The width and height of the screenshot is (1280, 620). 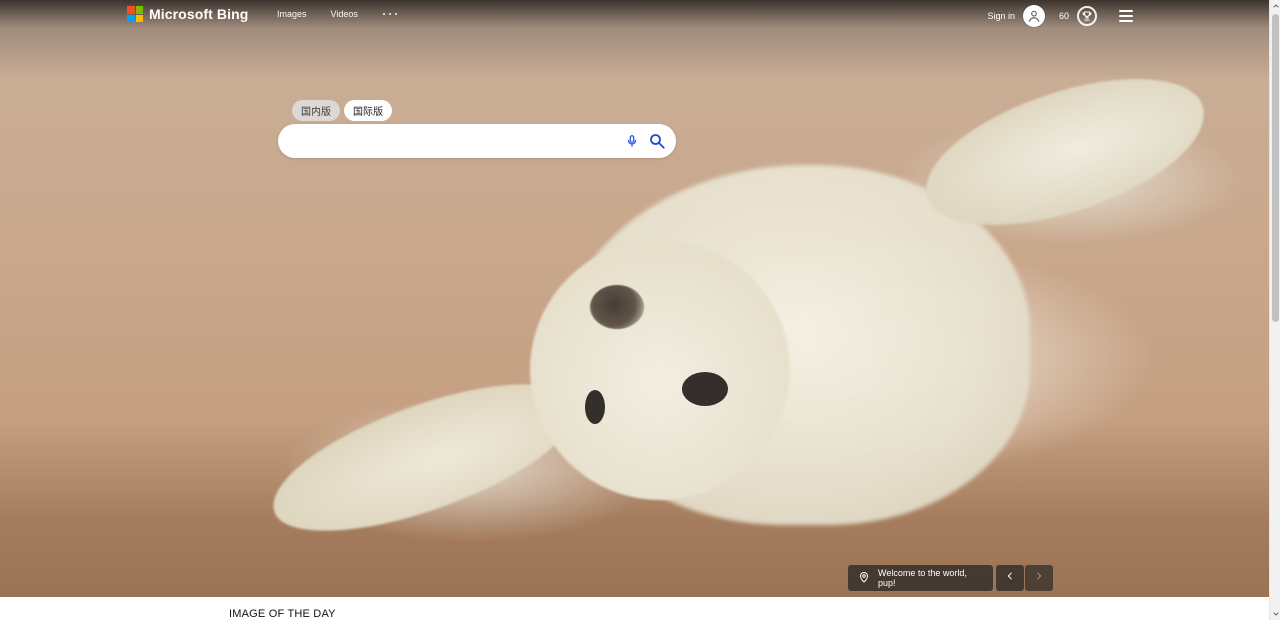 I want to click on previous-image-button, so click(x=1010, y=578).